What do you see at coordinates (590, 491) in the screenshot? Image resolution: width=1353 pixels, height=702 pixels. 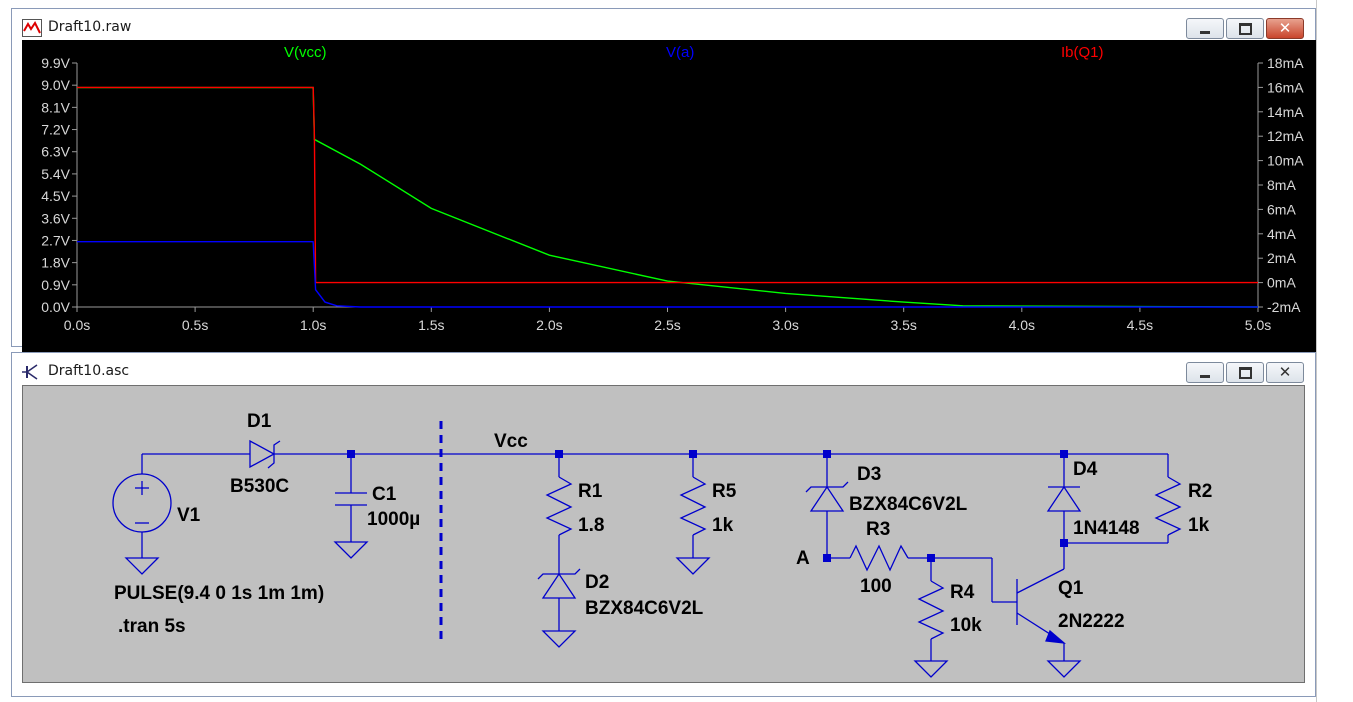 I see `label-r1: R1` at bounding box center [590, 491].